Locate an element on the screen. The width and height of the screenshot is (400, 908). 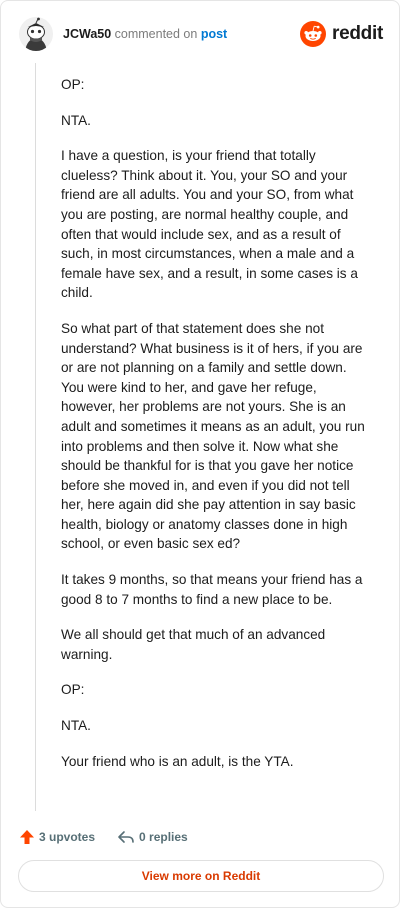
reddit-logo: reddit is located at coordinates (341, 34).